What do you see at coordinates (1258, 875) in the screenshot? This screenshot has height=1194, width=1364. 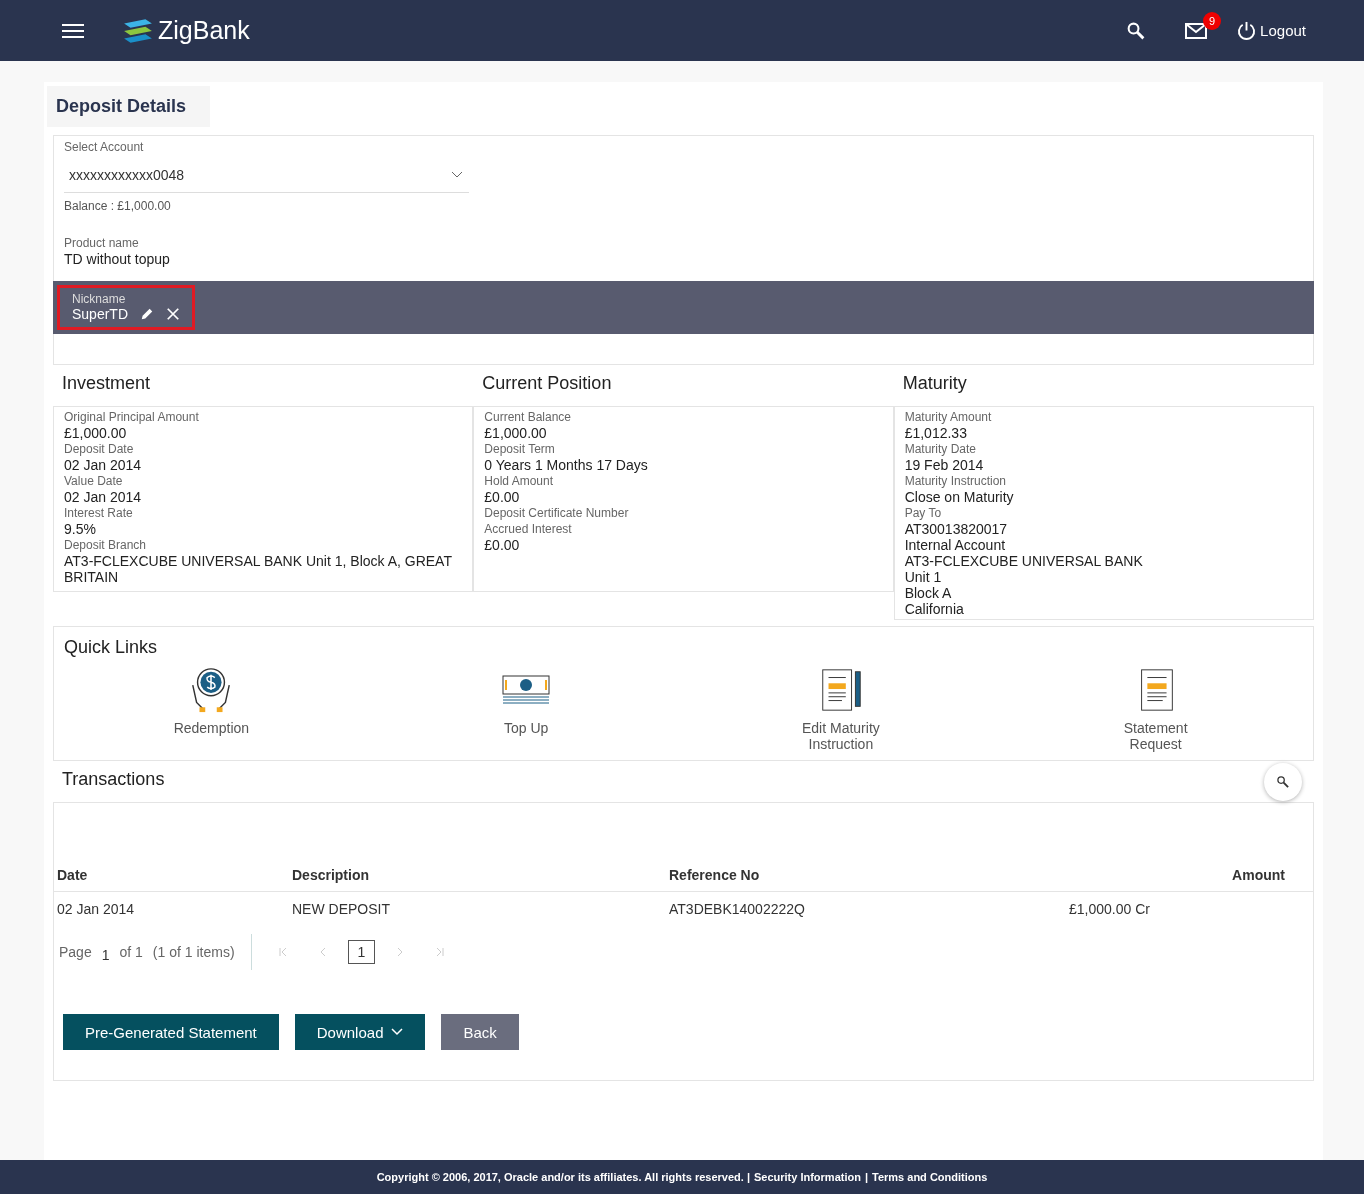 I see `column-header: Amount` at bounding box center [1258, 875].